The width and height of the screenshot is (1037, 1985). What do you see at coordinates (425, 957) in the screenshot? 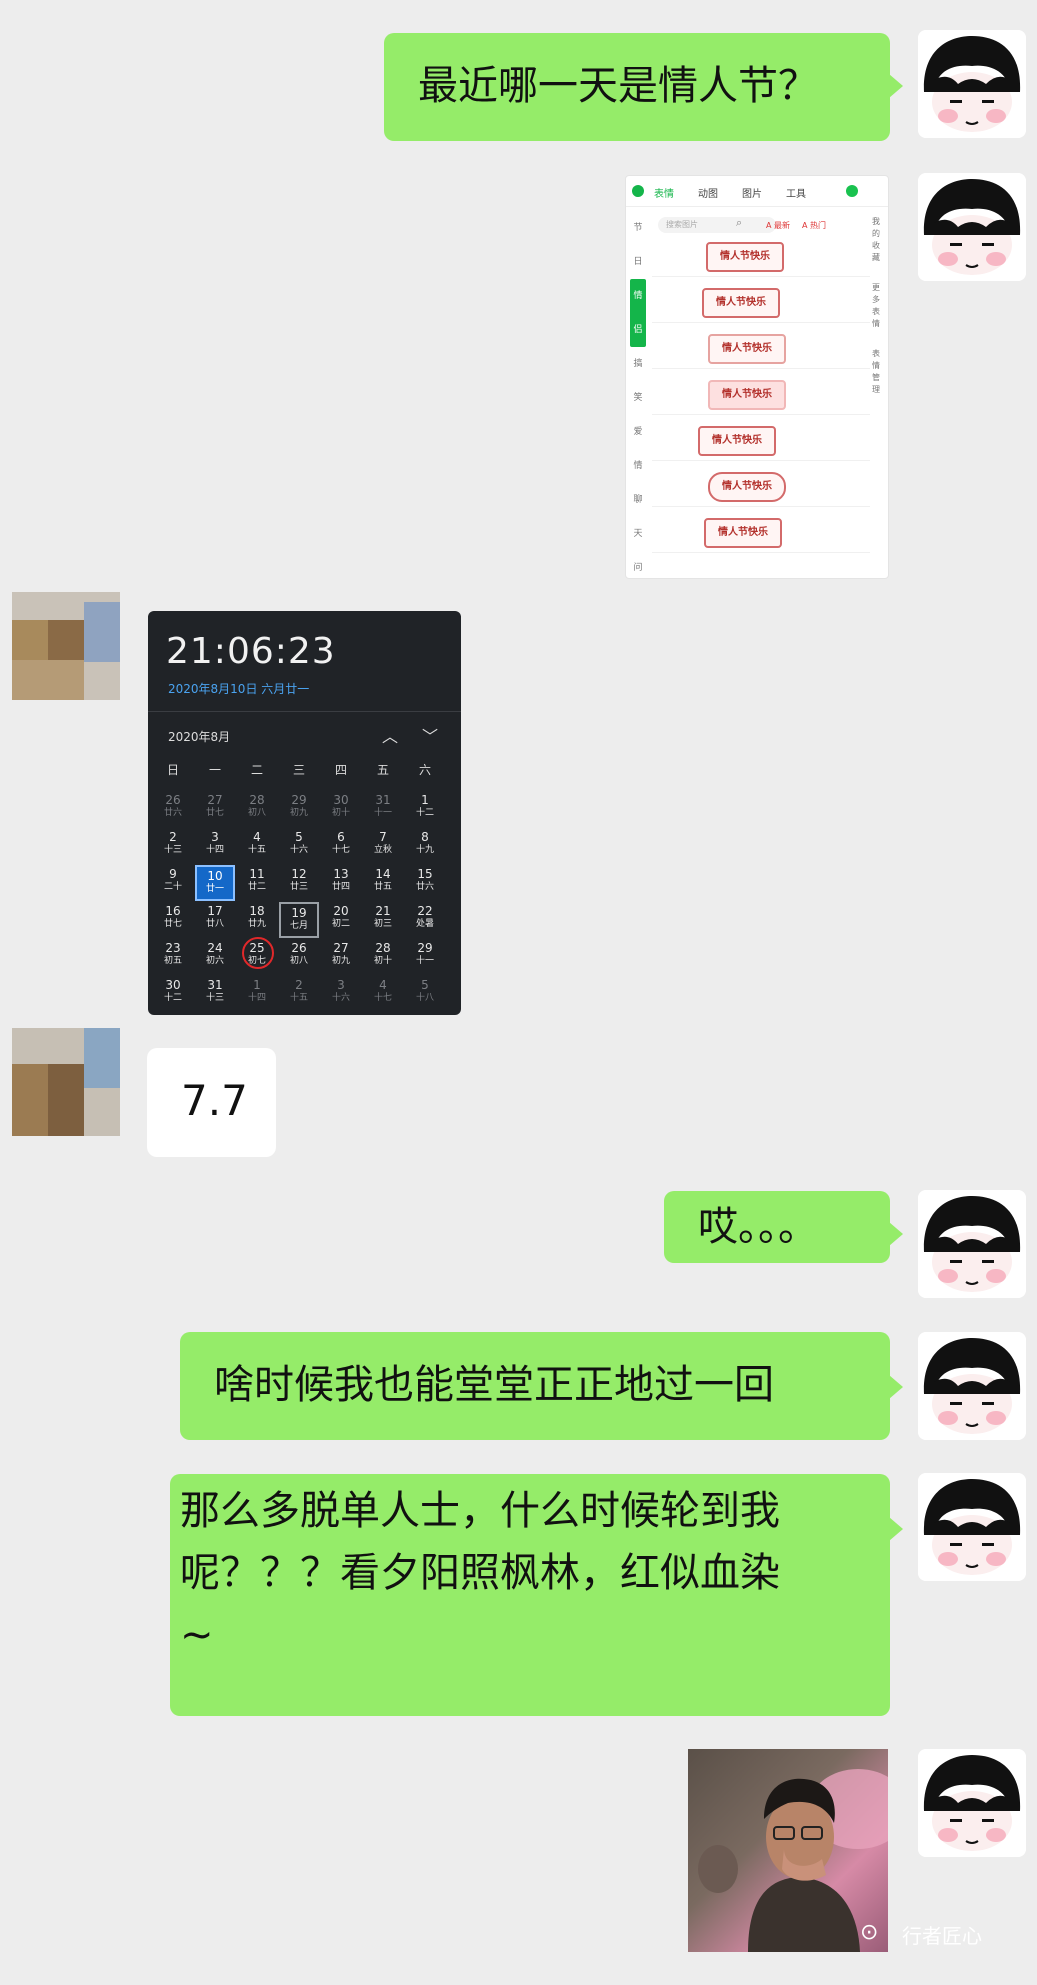
I see `calendar-day: 29 十一` at bounding box center [425, 957].